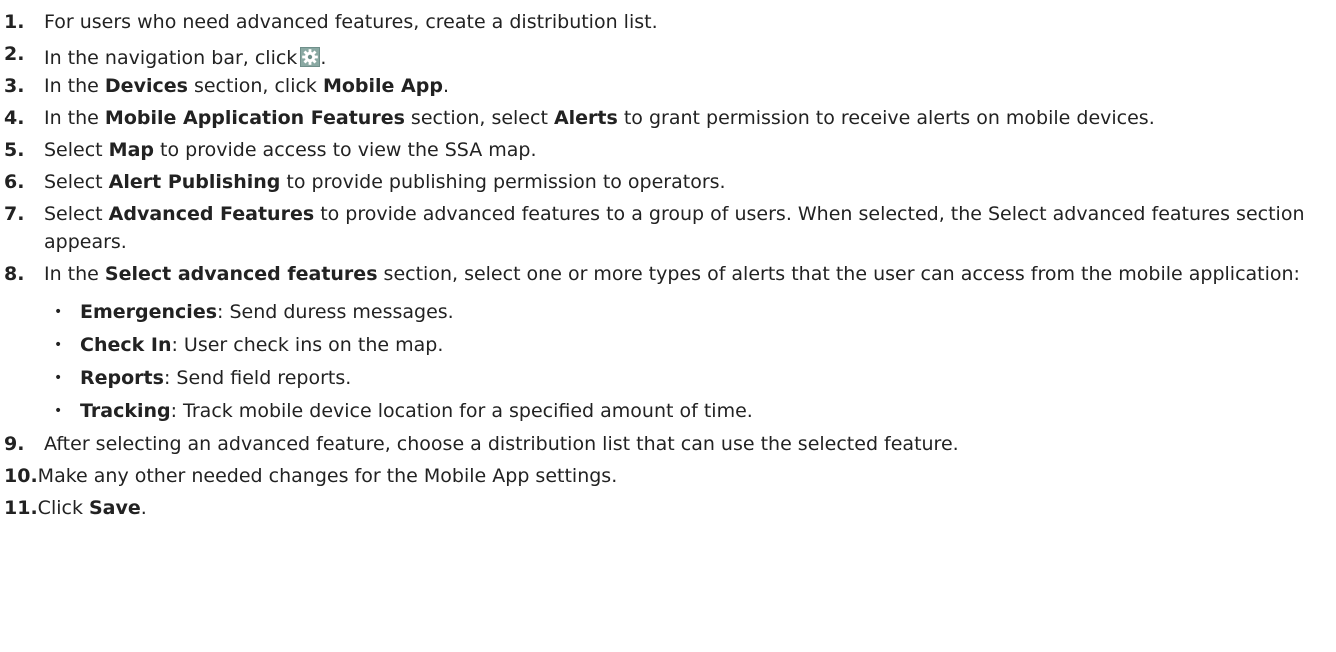  Describe the element at coordinates (14, 274) in the screenshot. I see `step-number: 8.` at that location.